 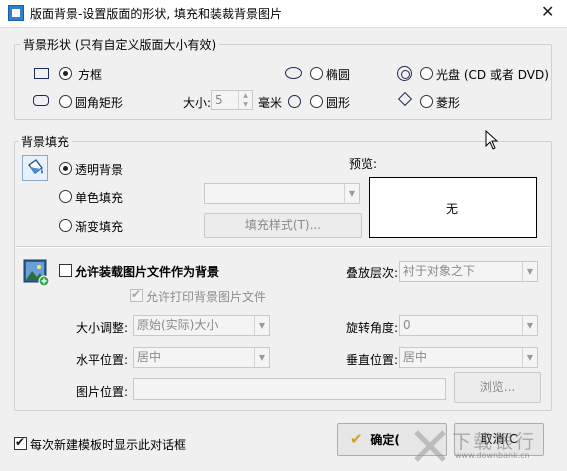 What do you see at coordinates (283, 247) in the screenshot?
I see `fill-image-separator-highlight` at bounding box center [283, 247].